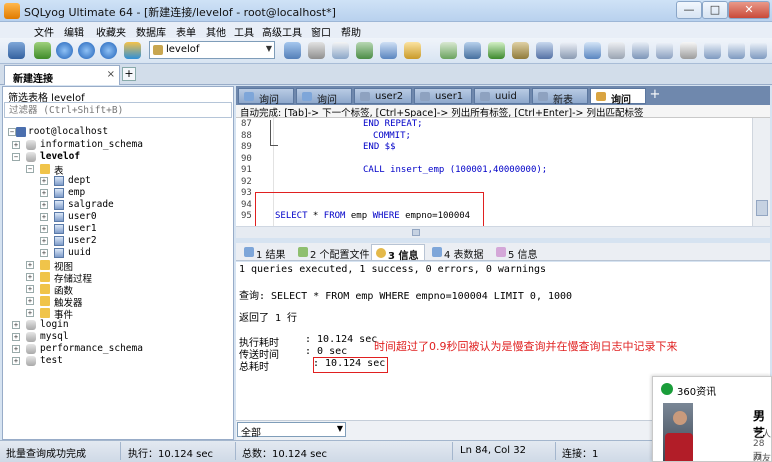 This screenshot has height=462, width=772. What do you see at coordinates (761, 172) in the screenshot?
I see `editor-vertical-scrollbar` at bounding box center [761, 172].